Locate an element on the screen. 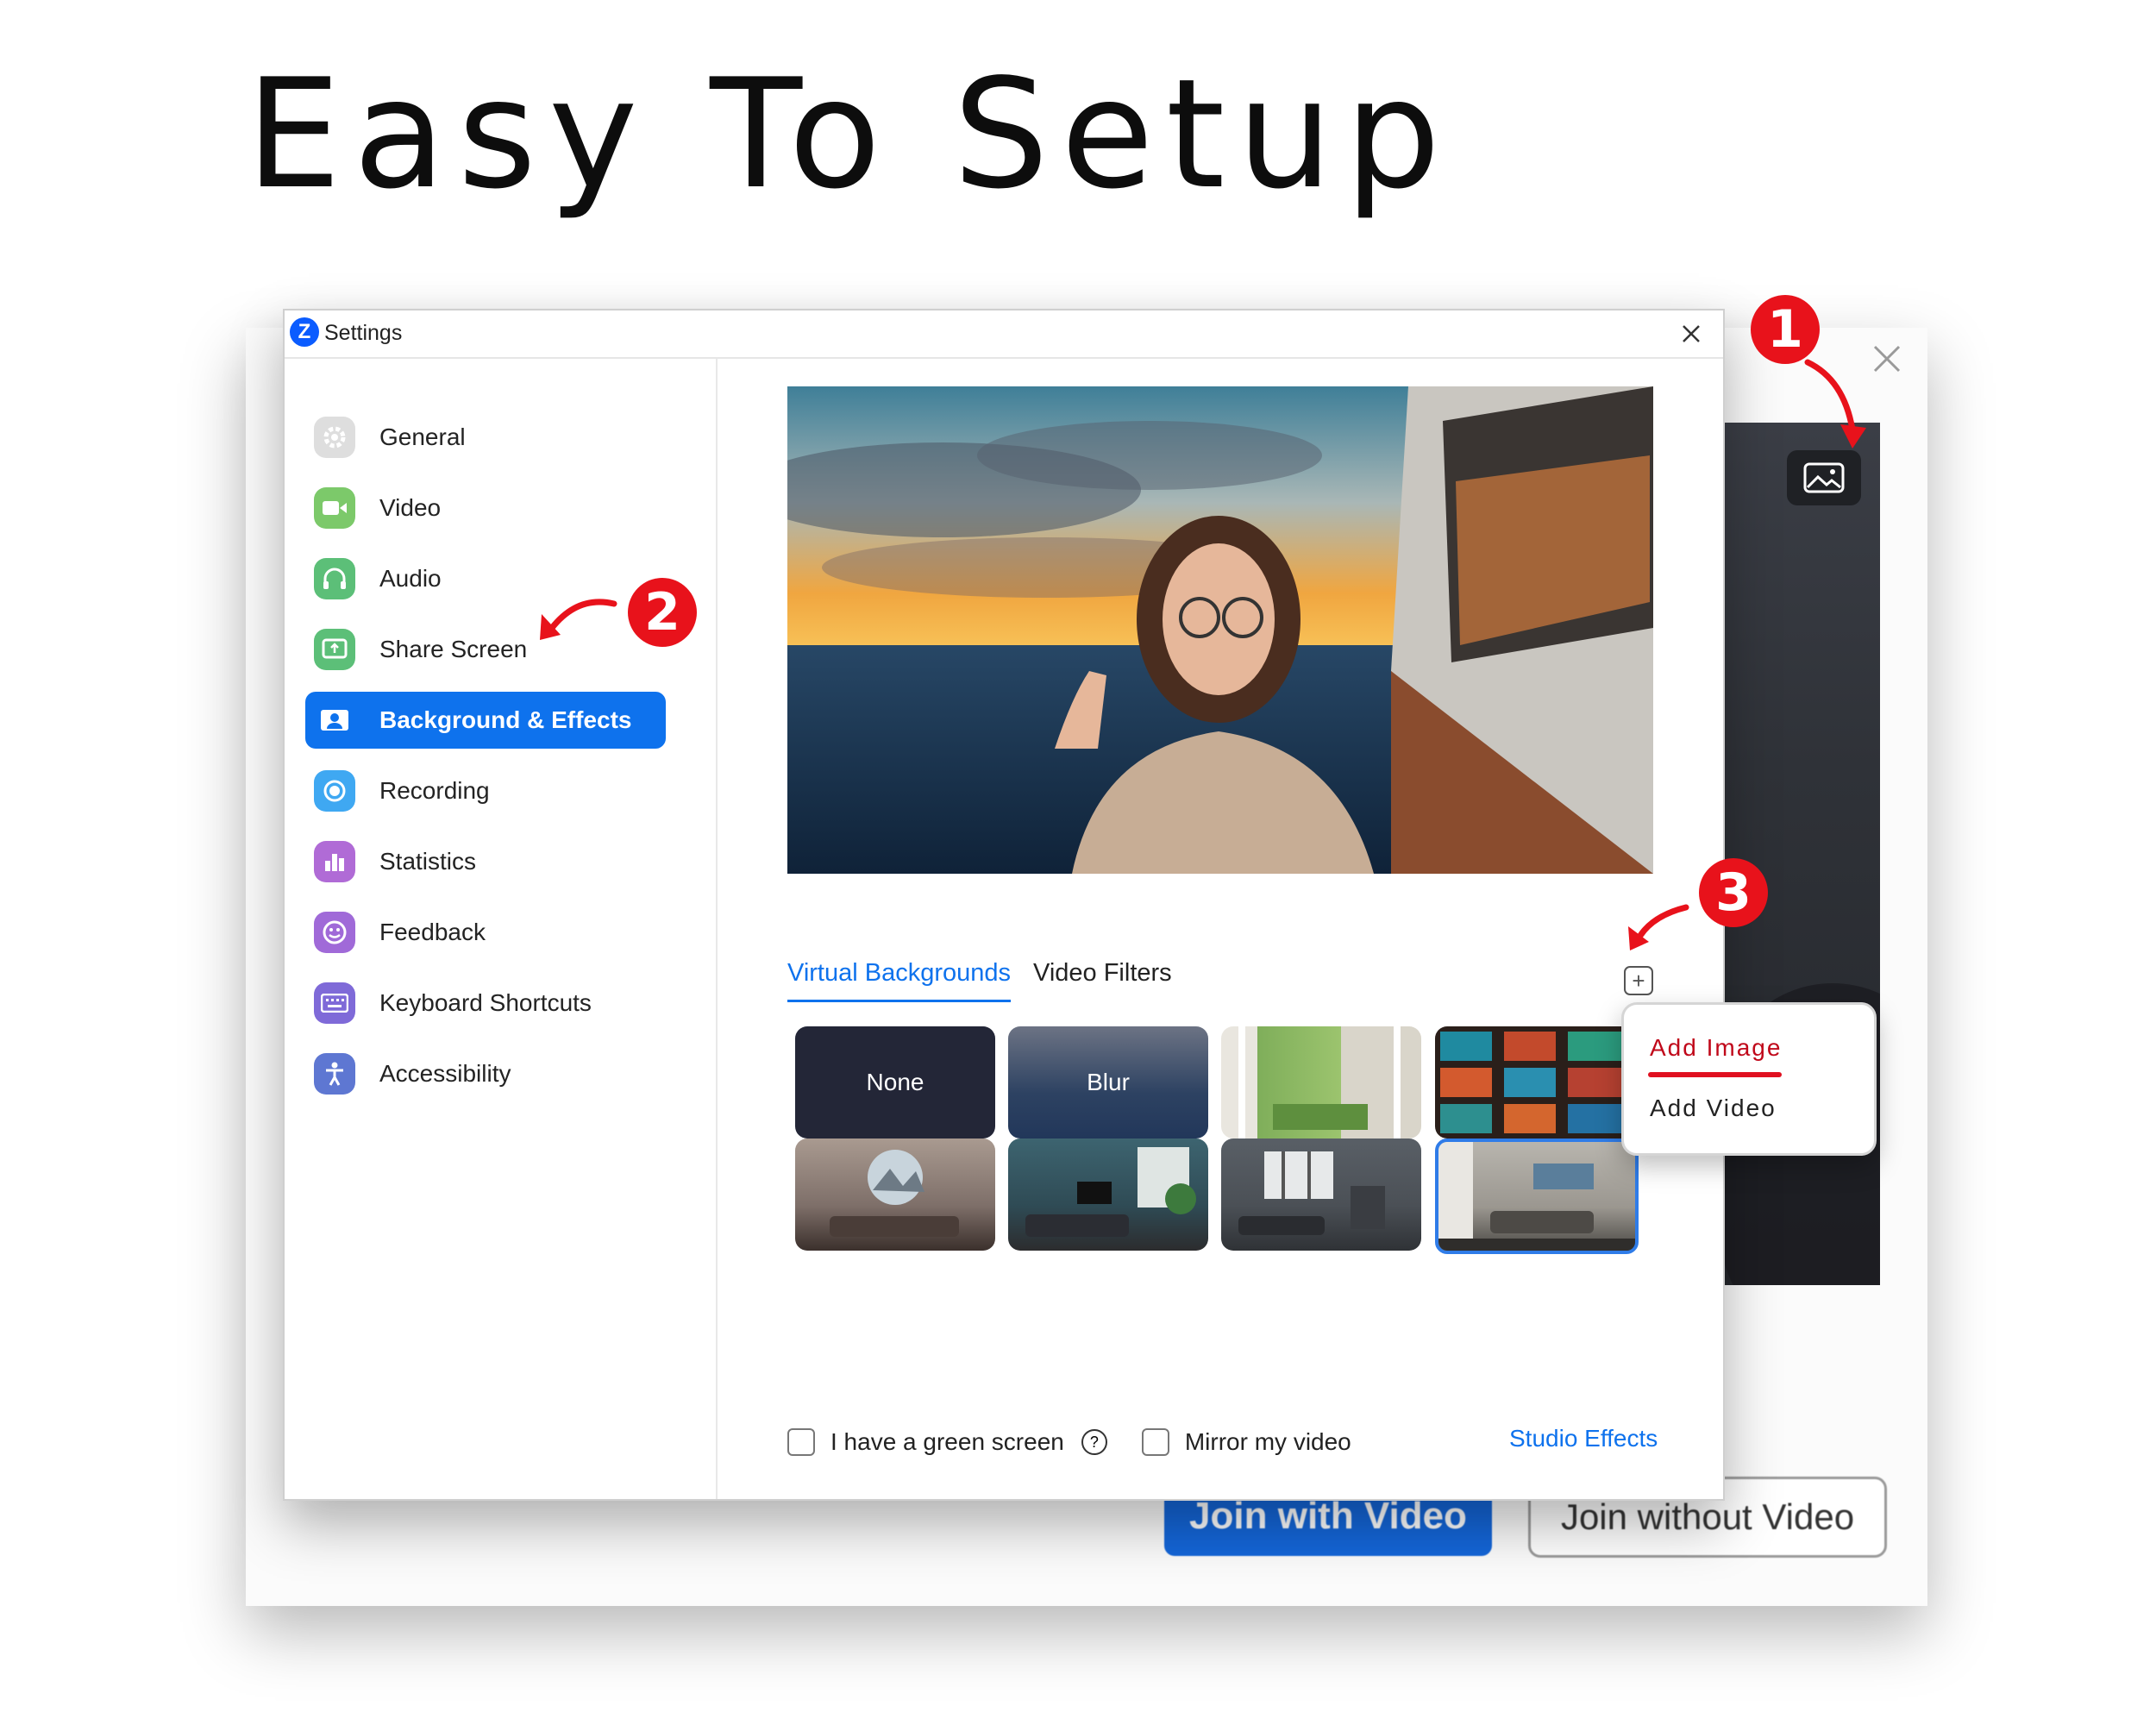  arrow-2-icon is located at coordinates (582, 615).